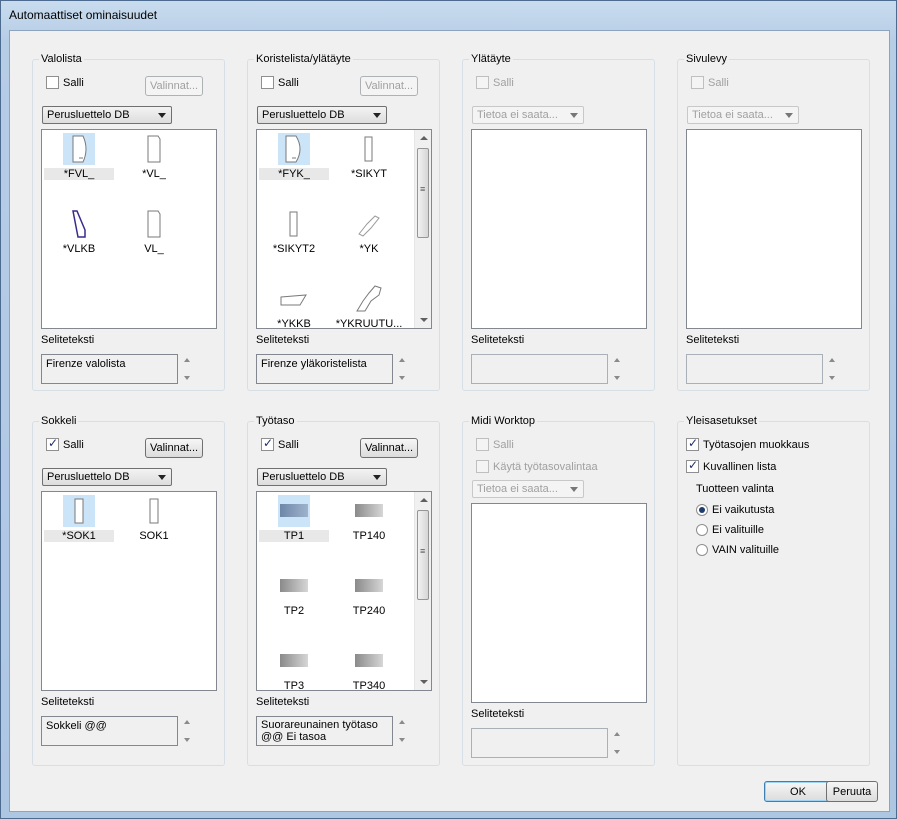  What do you see at coordinates (618, 743) in the screenshot?
I see `midi-selite-spinner` at bounding box center [618, 743].